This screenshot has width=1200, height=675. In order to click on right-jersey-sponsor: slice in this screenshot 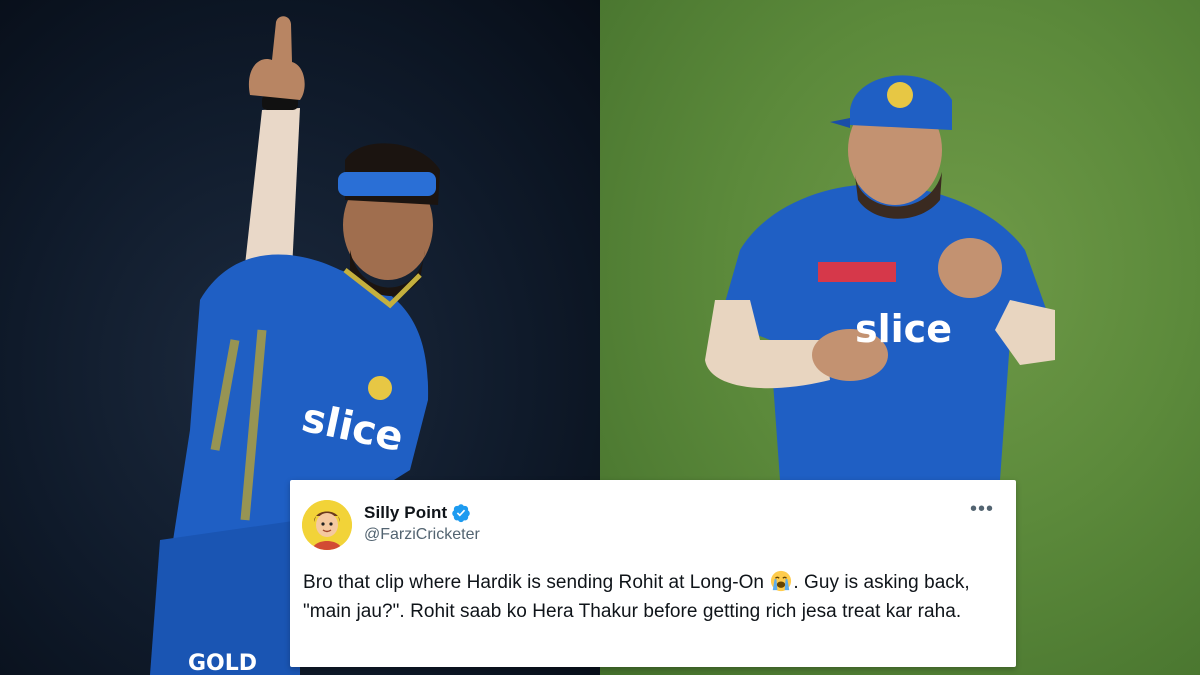, I will do `click(903, 329)`.